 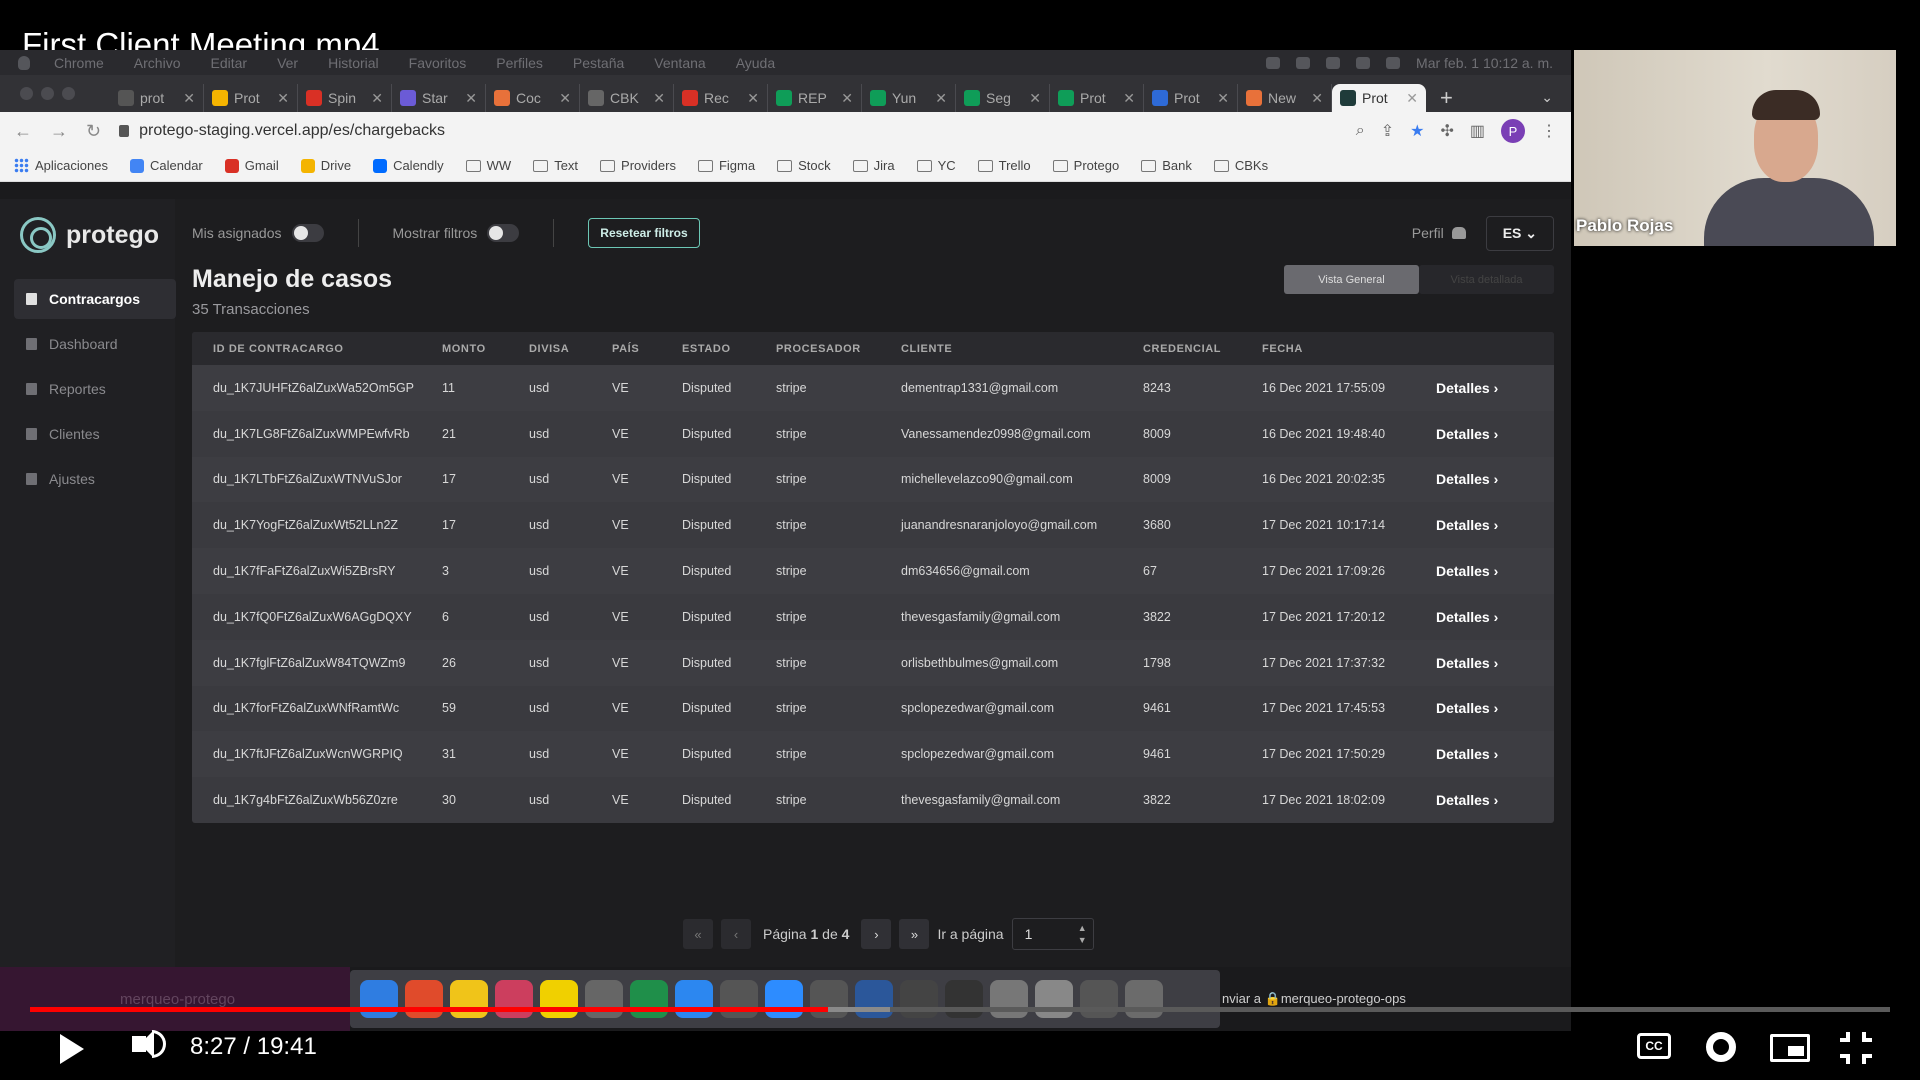 What do you see at coordinates (87, 344) in the screenshot?
I see `sidebar-item-dashboard: Dashboard` at bounding box center [87, 344].